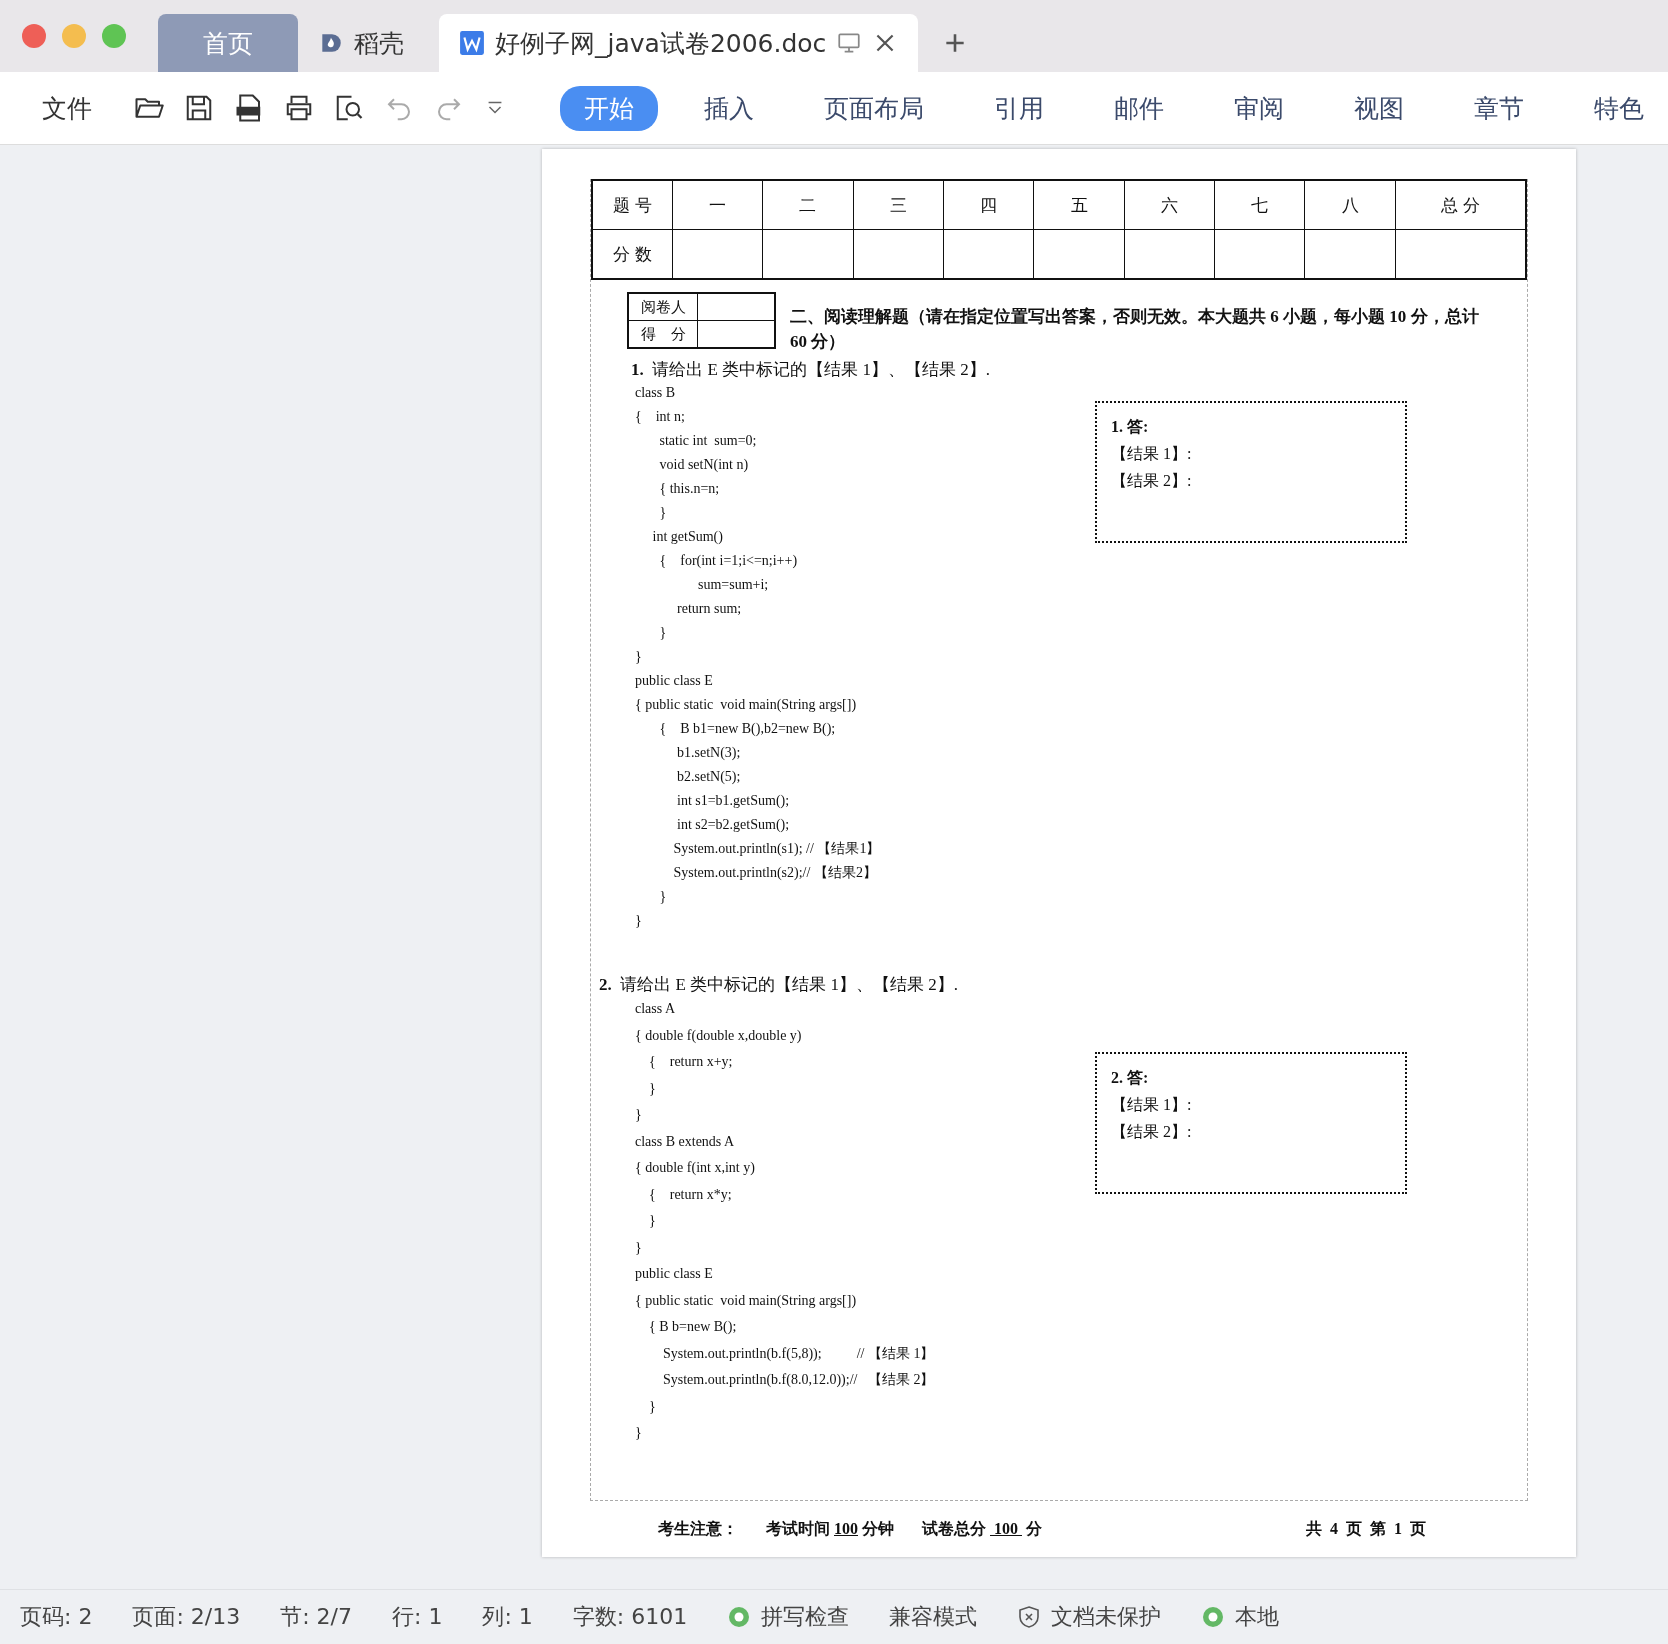  Describe the element at coordinates (933, 1617) in the screenshot. I see `status-text: 兼容模式` at that location.